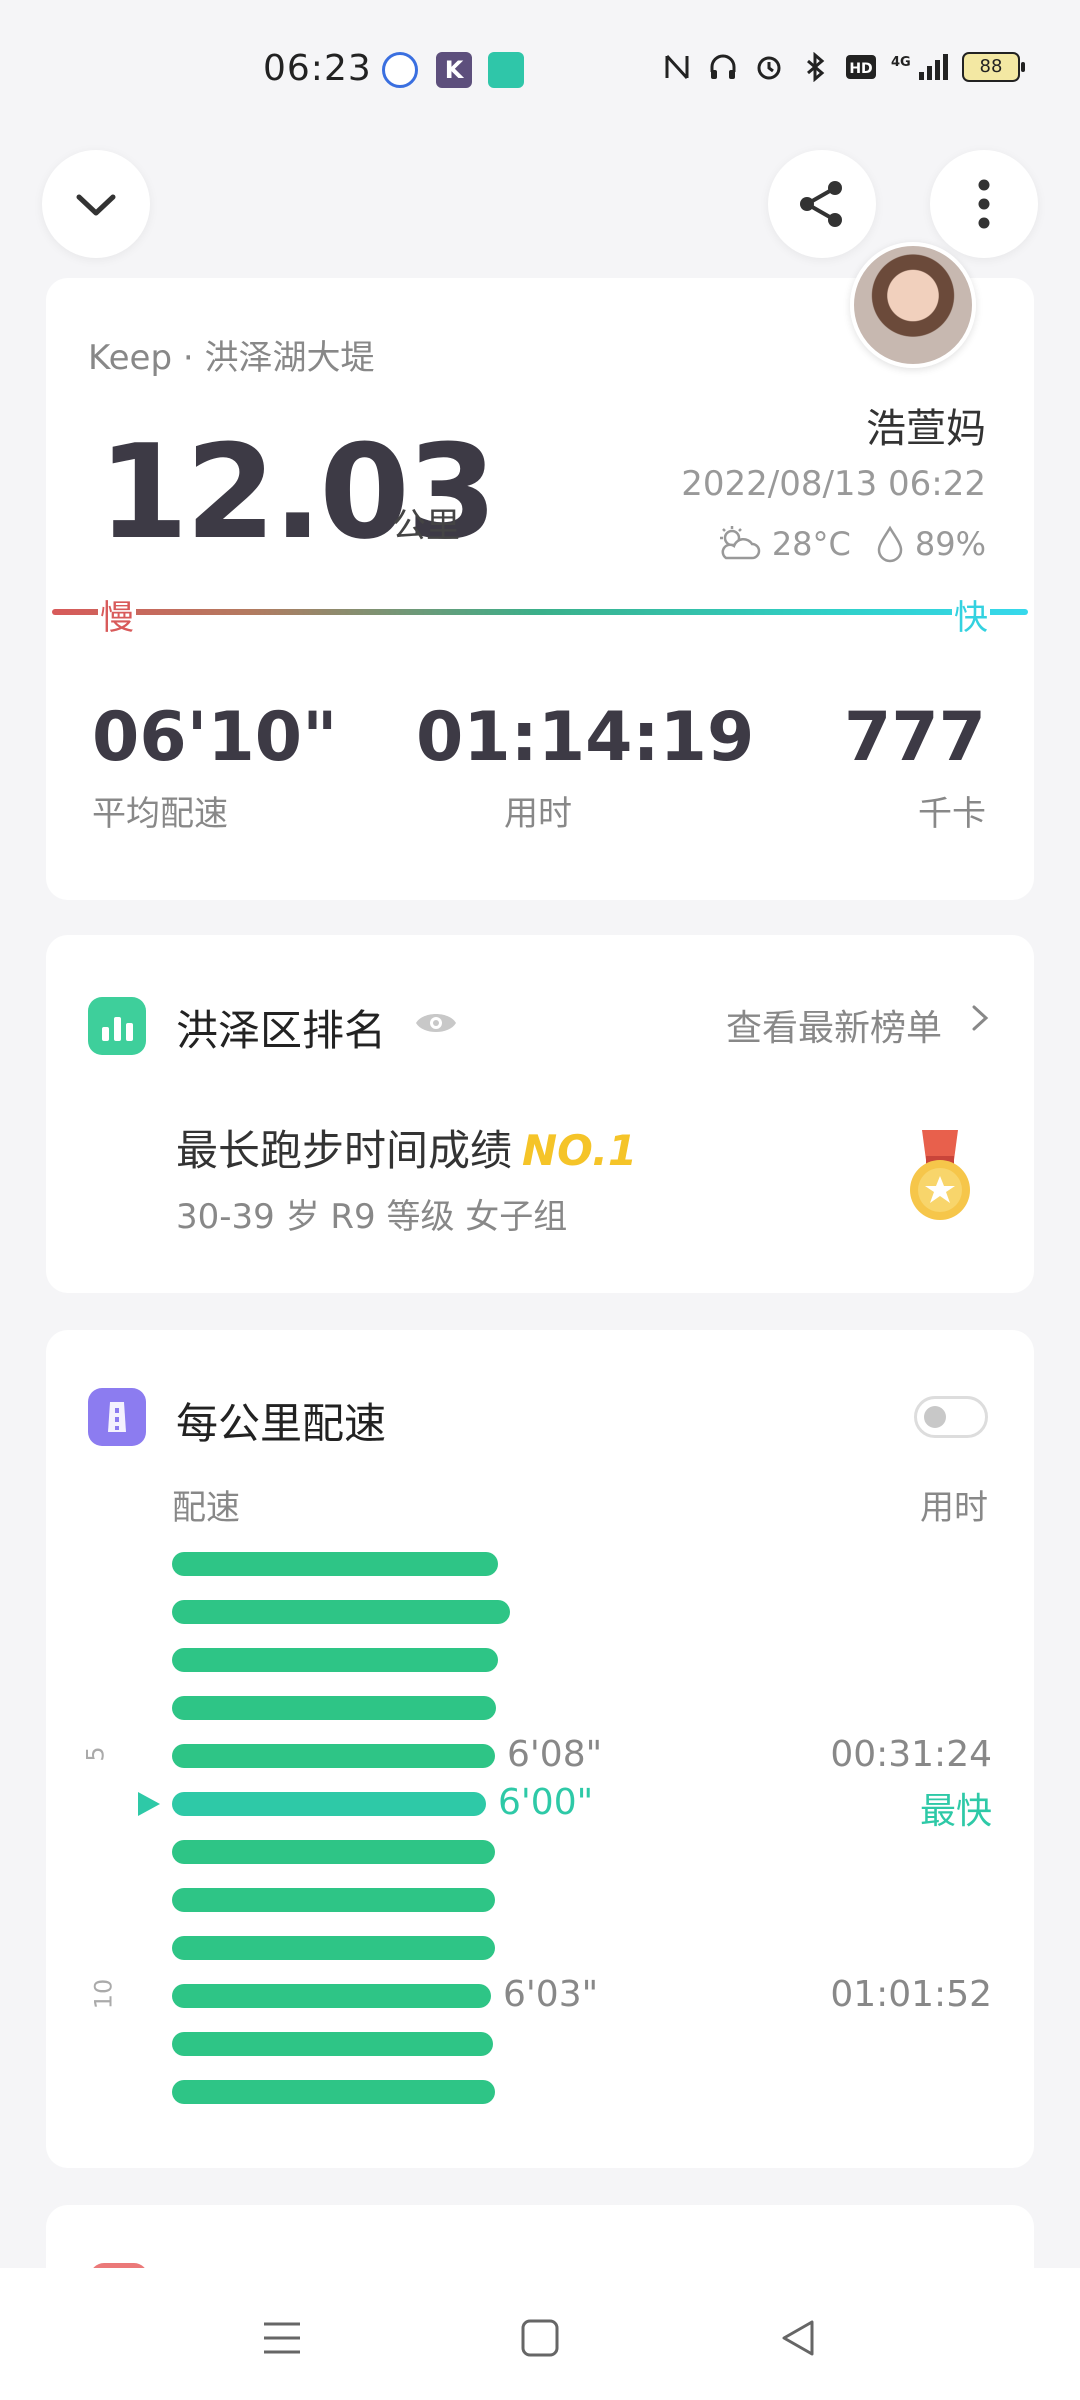 The height and width of the screenshot is (2400, 1080). I want to click on fastest-label: 最快, so click(955, 1811).